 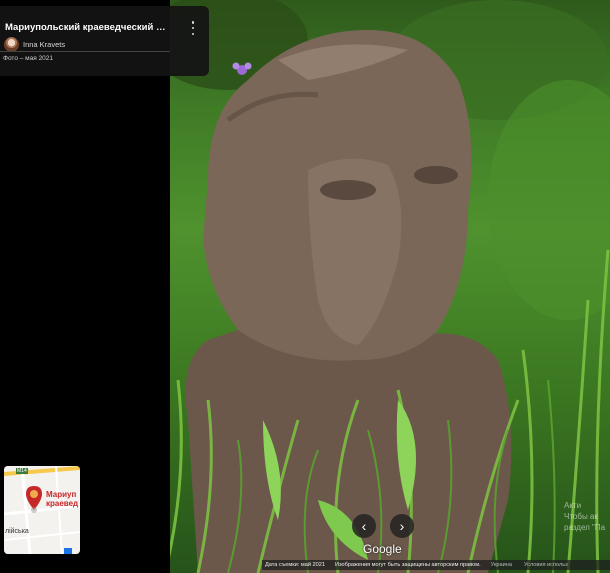 I want to click on photo-date: Фото – мая 2021, so click(x=28, y=58).